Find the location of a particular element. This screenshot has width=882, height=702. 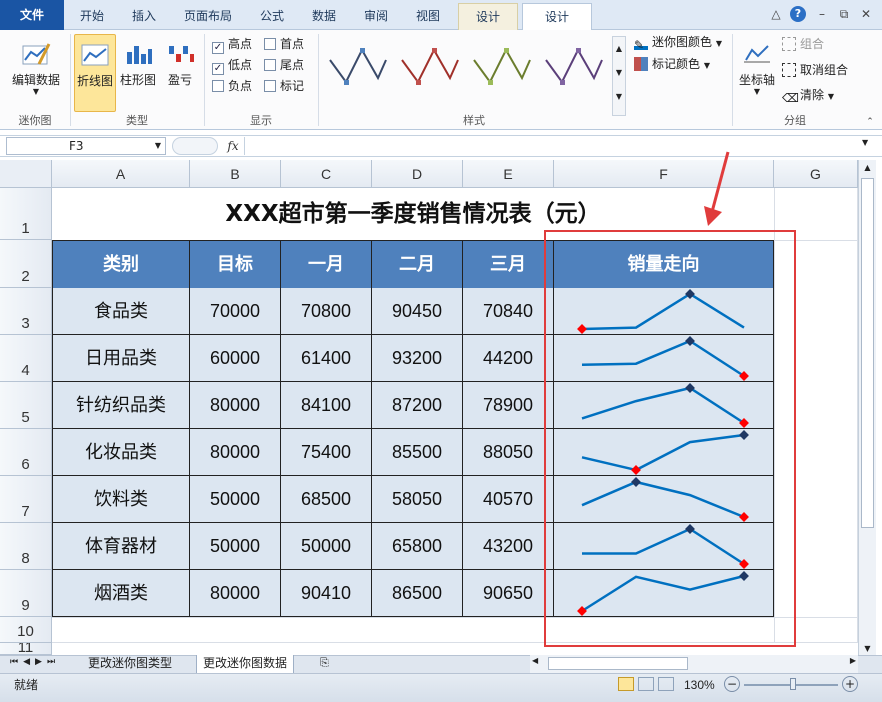

cell-value: 70000 is located at coordinates (235, 311).